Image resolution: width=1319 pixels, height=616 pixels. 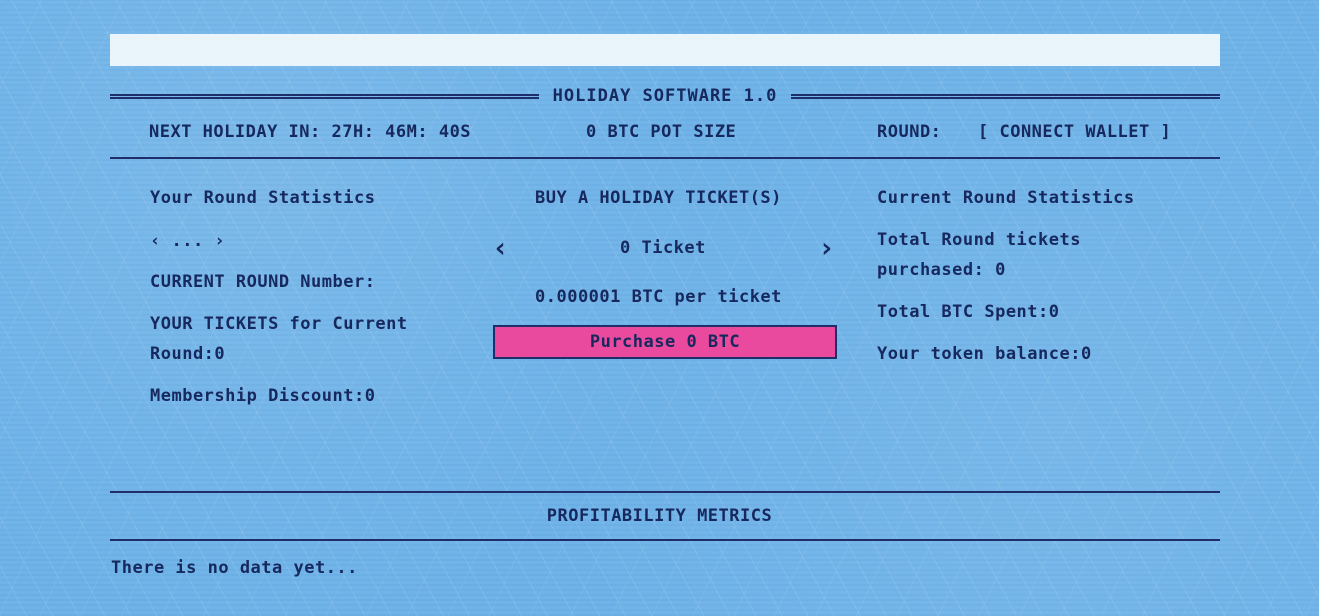 What do you see at coordinates (1074, 132) in the screenshot?
I see `connect-wallet-button: [ CONNECT WALLET ]` at bounding box center [1074, 132].